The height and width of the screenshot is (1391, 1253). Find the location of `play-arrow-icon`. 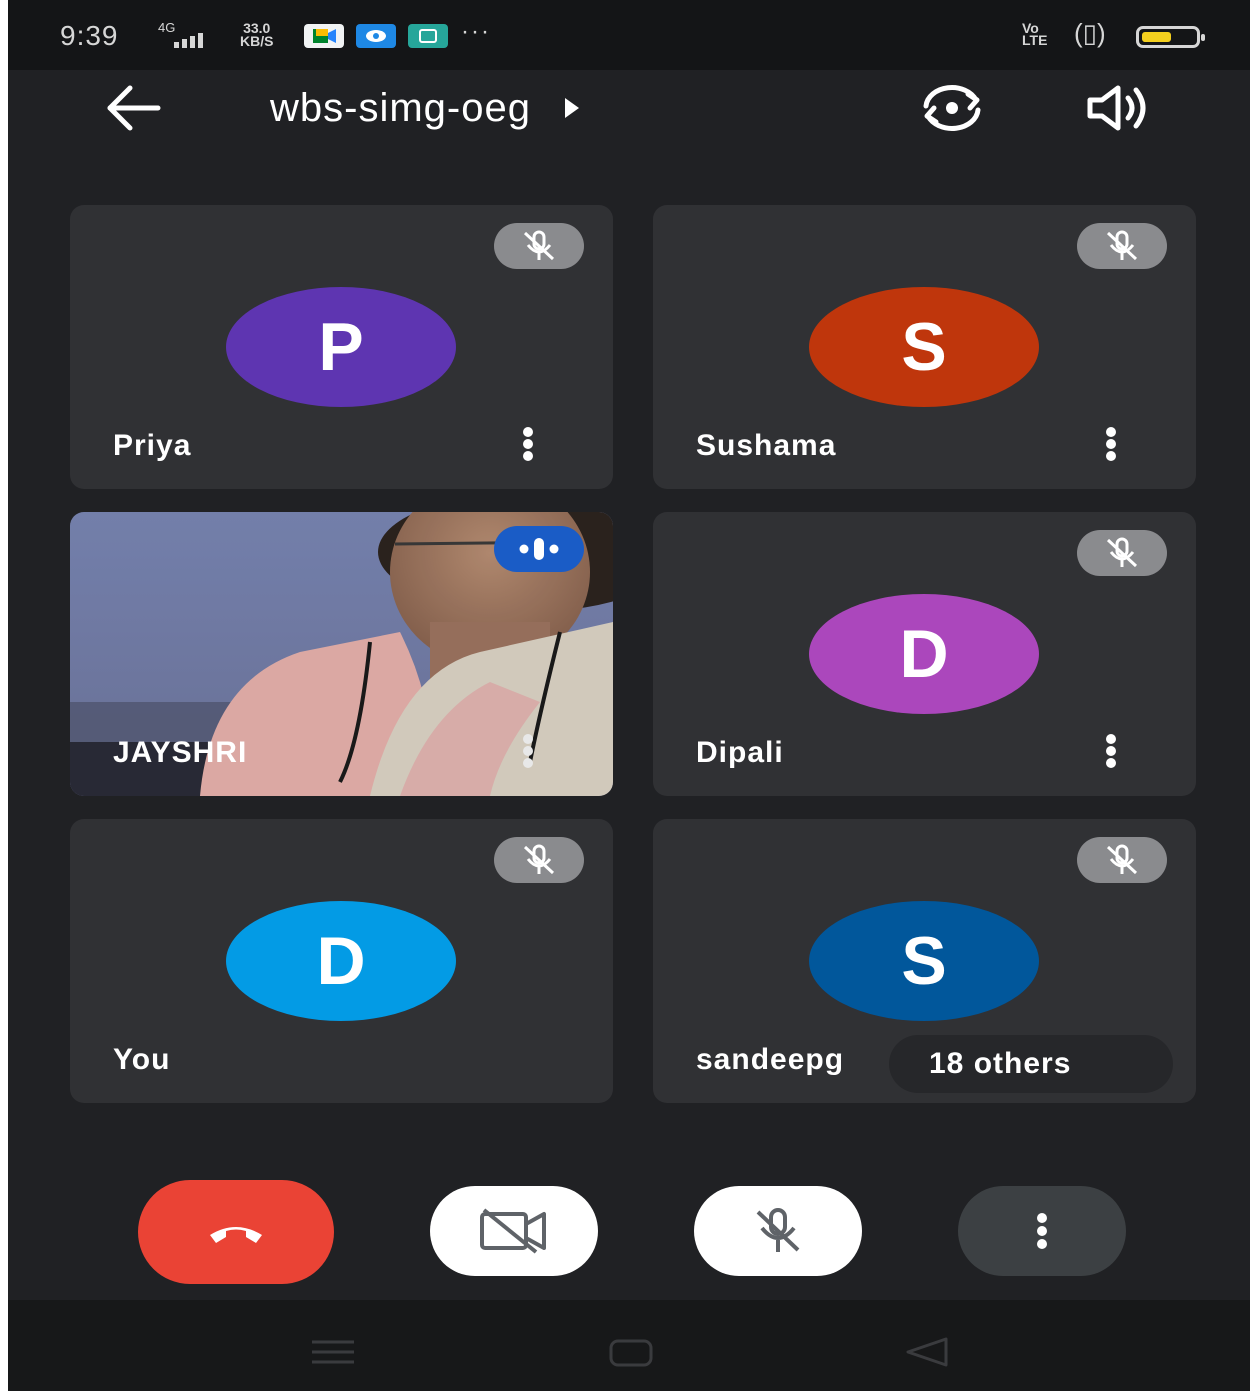

play-arrow-icon is located at coordinates (571, 108).